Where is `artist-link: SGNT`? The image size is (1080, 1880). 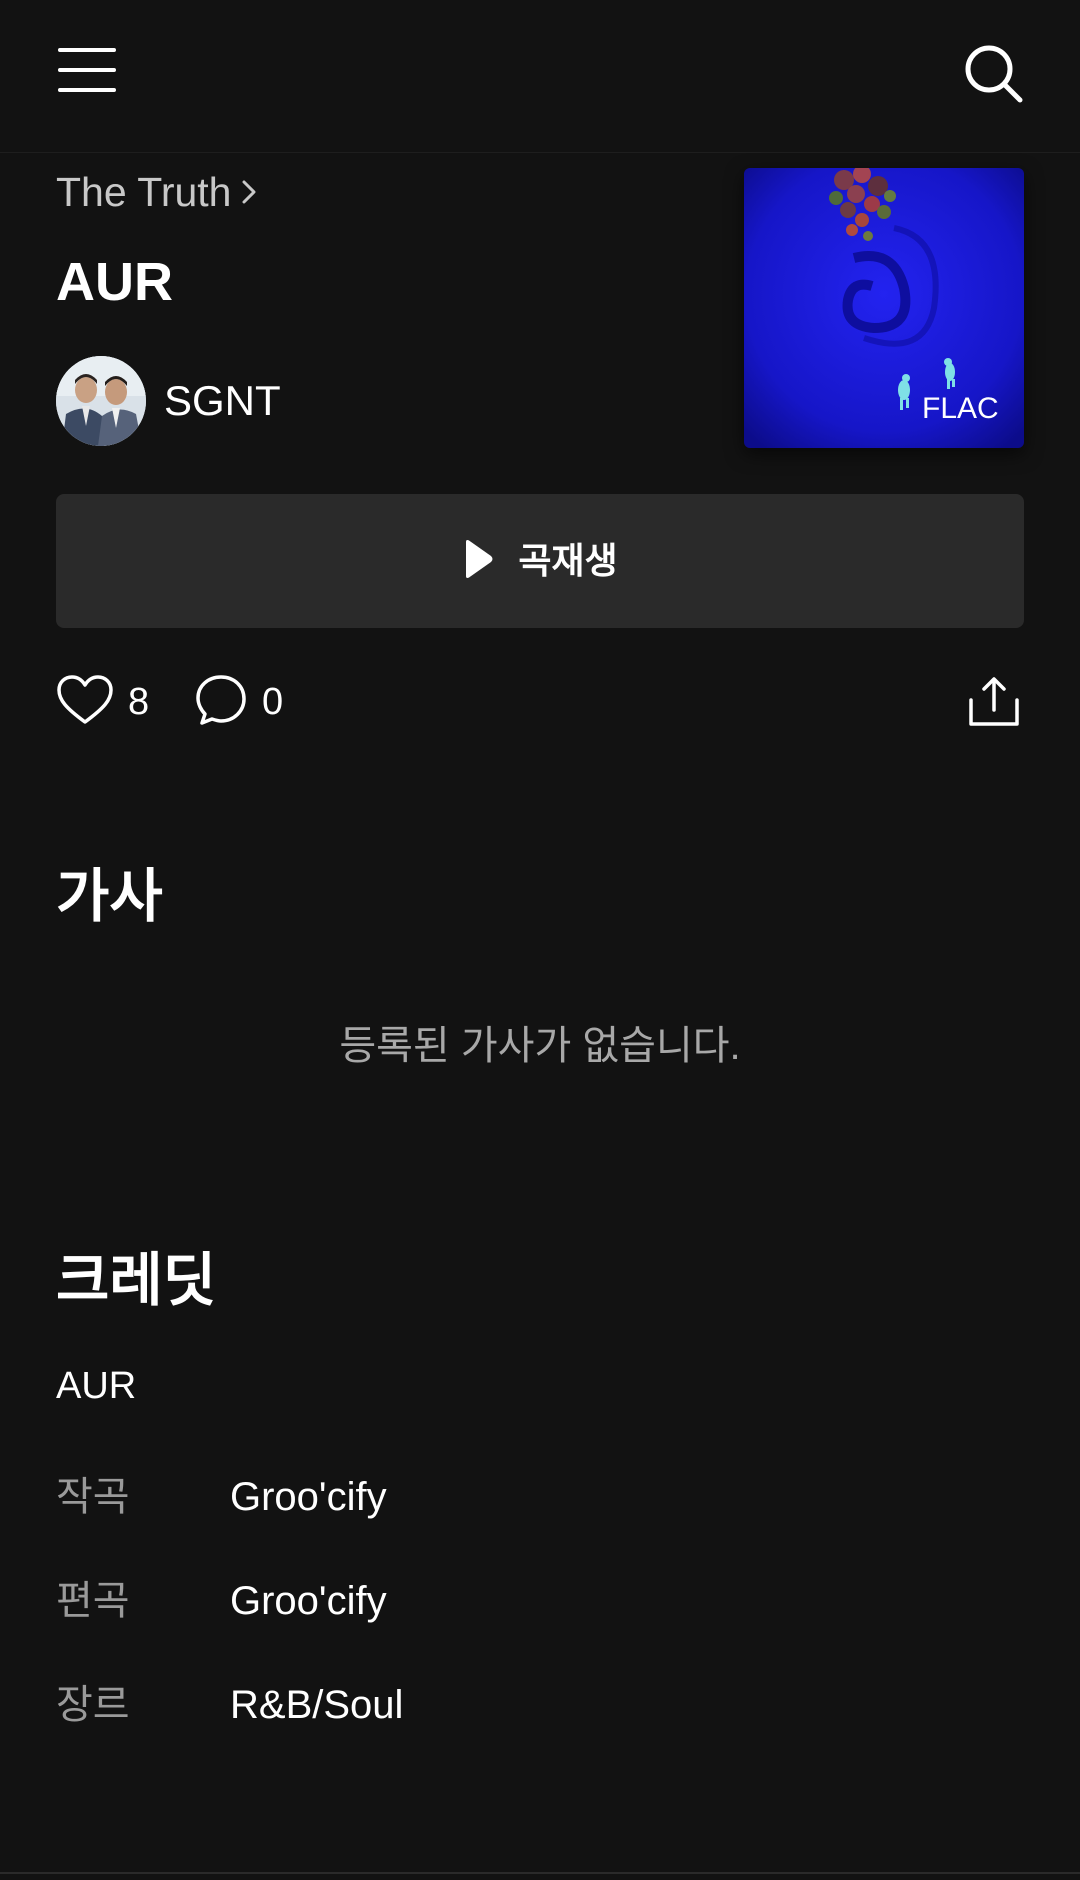 artist-link: SGNT is located at coordinates (168, 401).